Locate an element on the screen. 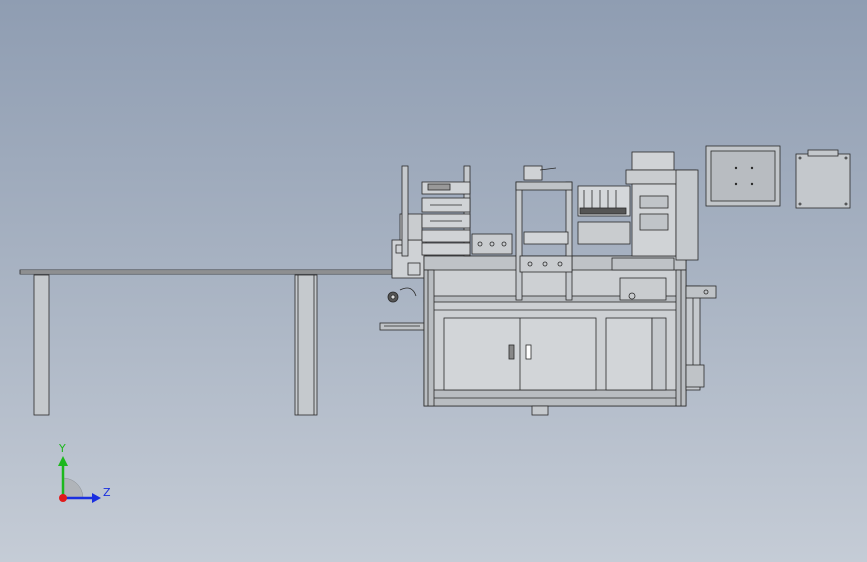 Image resolution: width=867 pixels, height=562 pixels. cabinet-doors is located at coordinates (555, 354).